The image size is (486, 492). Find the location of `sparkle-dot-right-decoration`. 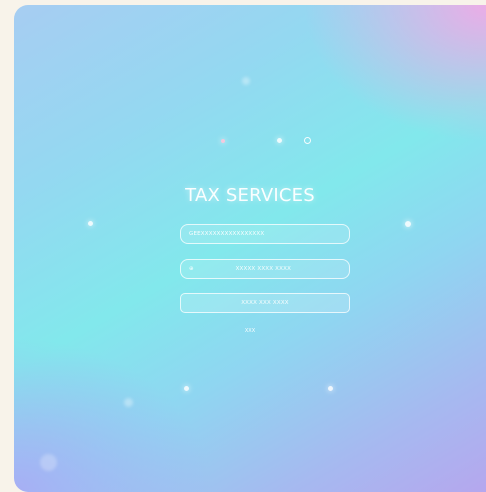

sparkle-dot-right-decoration is located at coordinates (408, 224).